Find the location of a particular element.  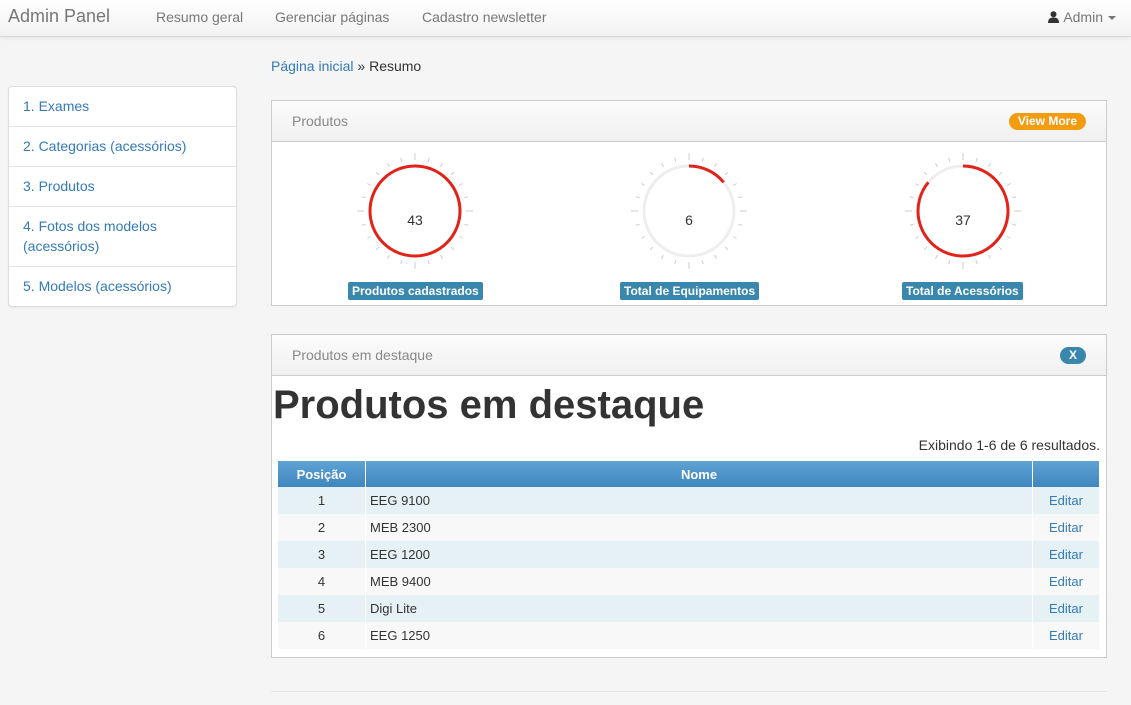

table-row: 1 EEG 9100 Editar is located at coordinates (689, 500).